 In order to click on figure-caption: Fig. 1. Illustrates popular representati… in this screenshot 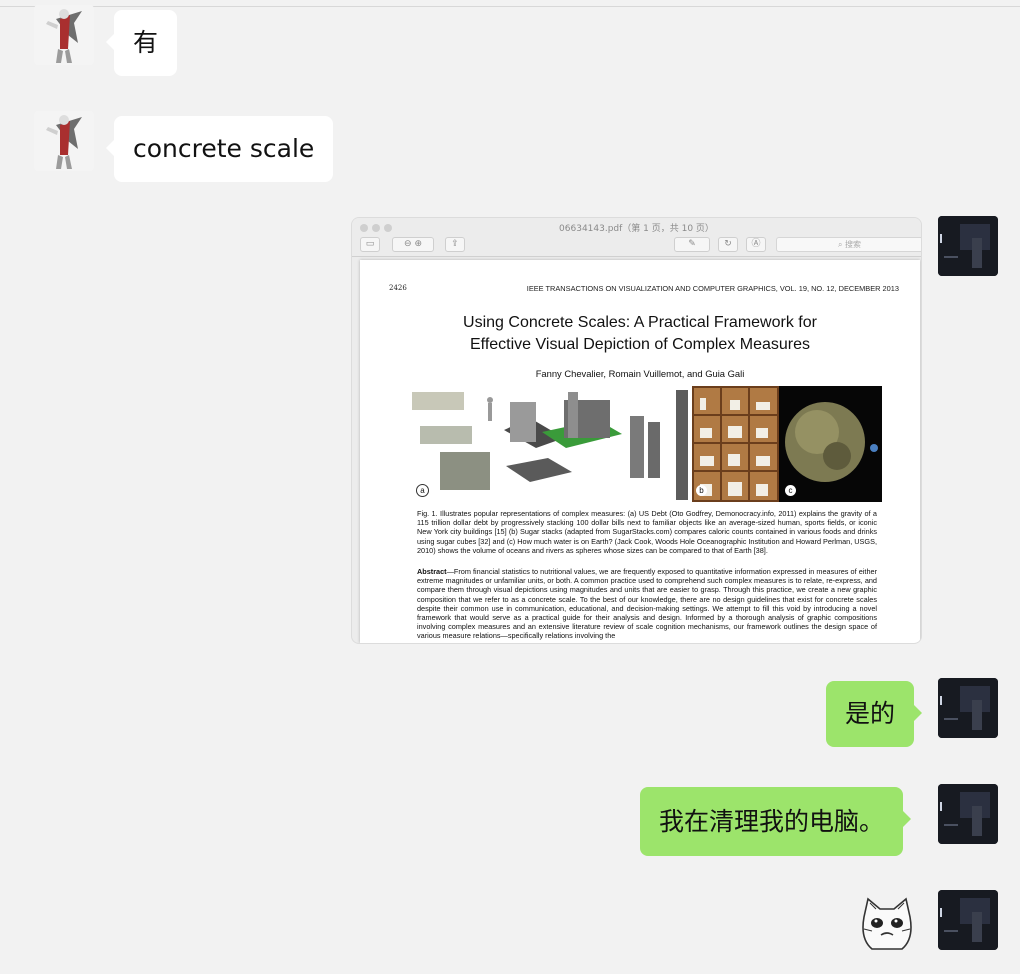, I will do `click(647, 532)`.